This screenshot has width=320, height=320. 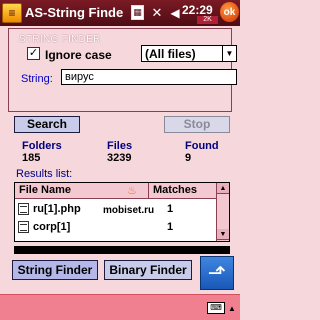 What do you see at coordinates (74, 12) in the screenshot?
I see `app-title: AS-String Finde` at bounding box center [74, 12].